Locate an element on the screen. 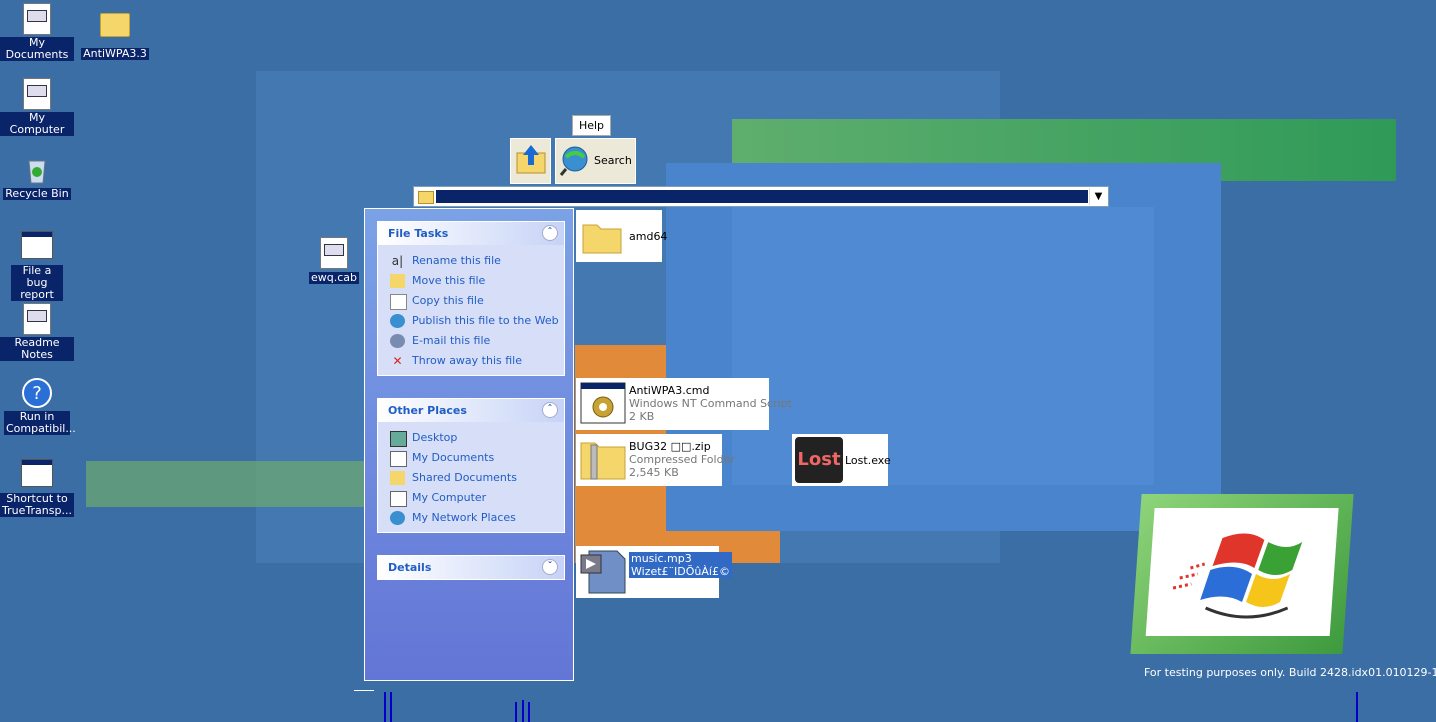 The height and width of the screenshot is (722, 1436). up-folder-button is located at coordinates (530, 161).